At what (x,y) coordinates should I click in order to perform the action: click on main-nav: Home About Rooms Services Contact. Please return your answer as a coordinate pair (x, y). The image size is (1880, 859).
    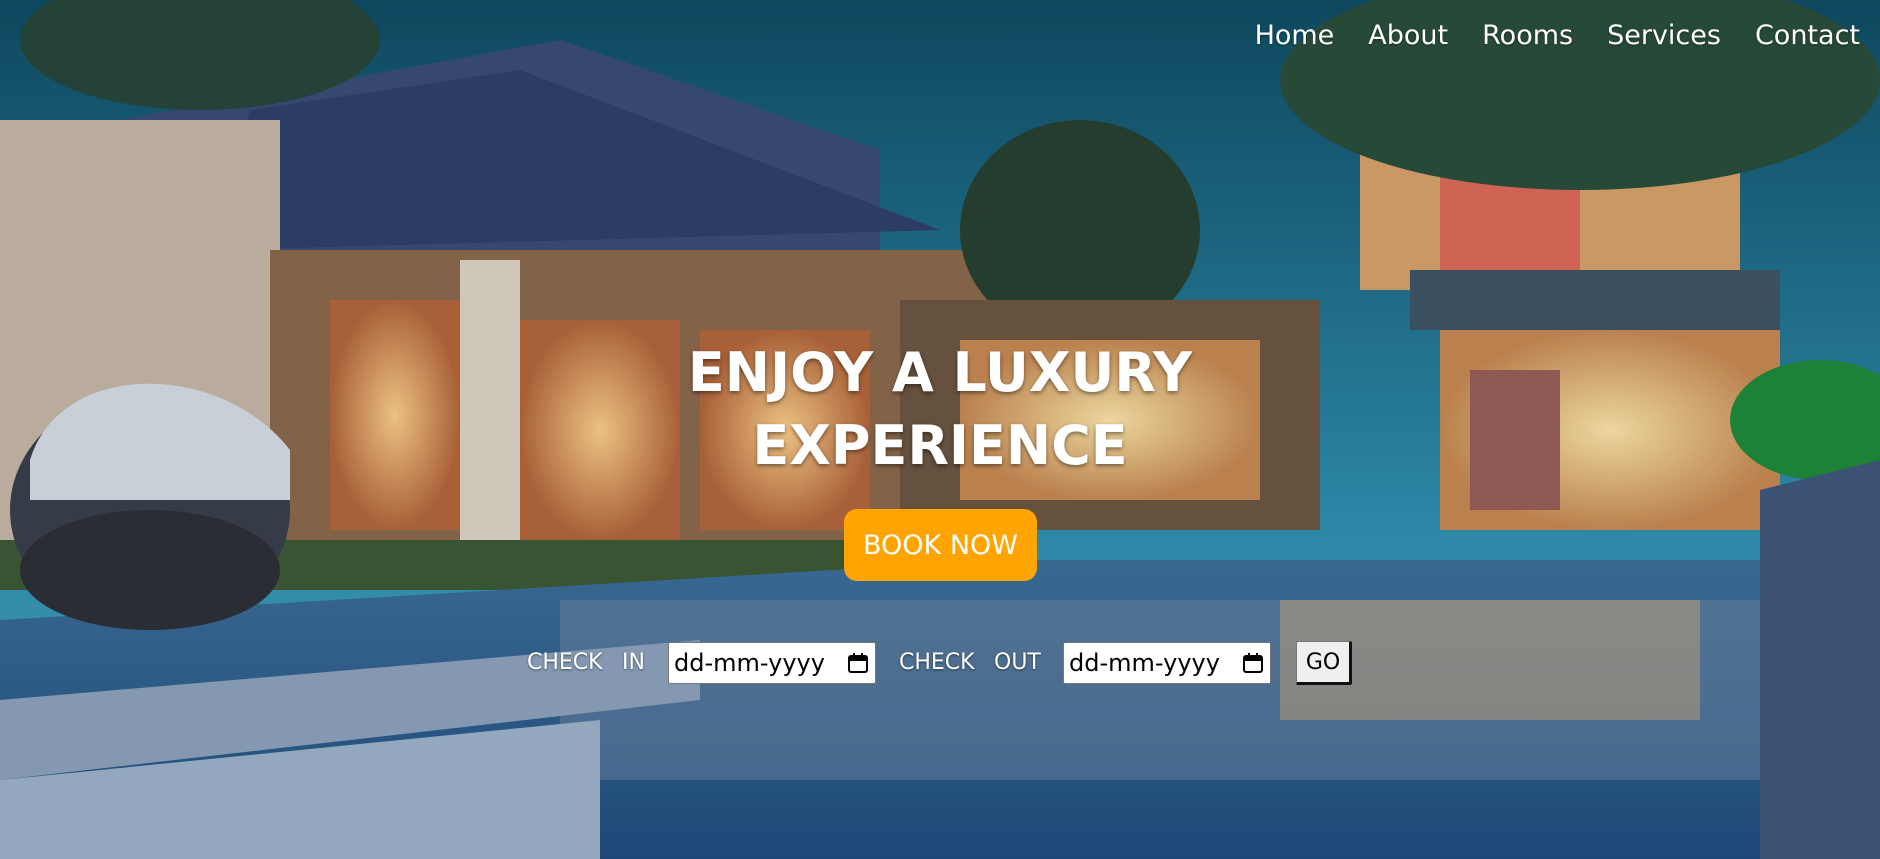
    Looking at the image, I should click on (1557, 35).